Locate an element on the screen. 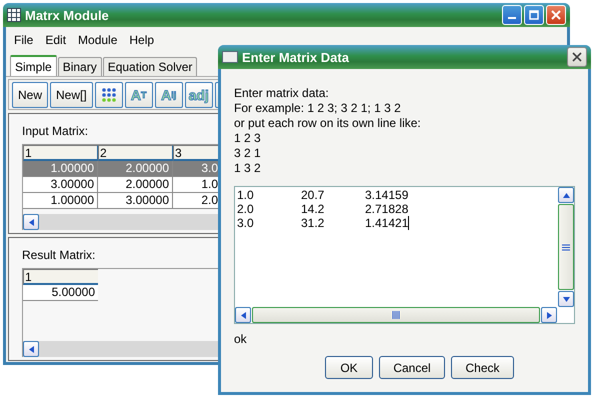  column-header: 3 is located at coordinates (197, 153).